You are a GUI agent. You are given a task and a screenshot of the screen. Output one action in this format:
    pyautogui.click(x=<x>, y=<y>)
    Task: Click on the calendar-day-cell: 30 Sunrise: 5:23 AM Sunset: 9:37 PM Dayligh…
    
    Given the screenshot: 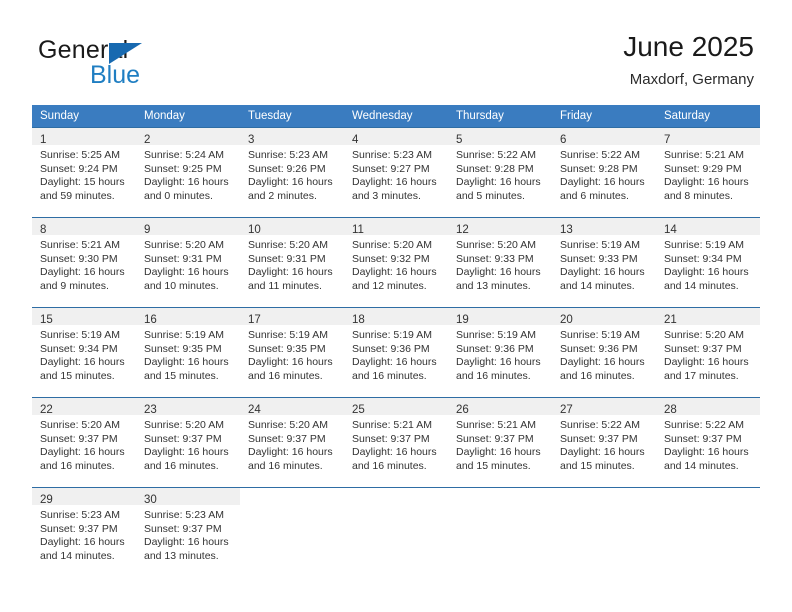 What is the action you would take?
    pyautogui.click(x=188, y=532)
    